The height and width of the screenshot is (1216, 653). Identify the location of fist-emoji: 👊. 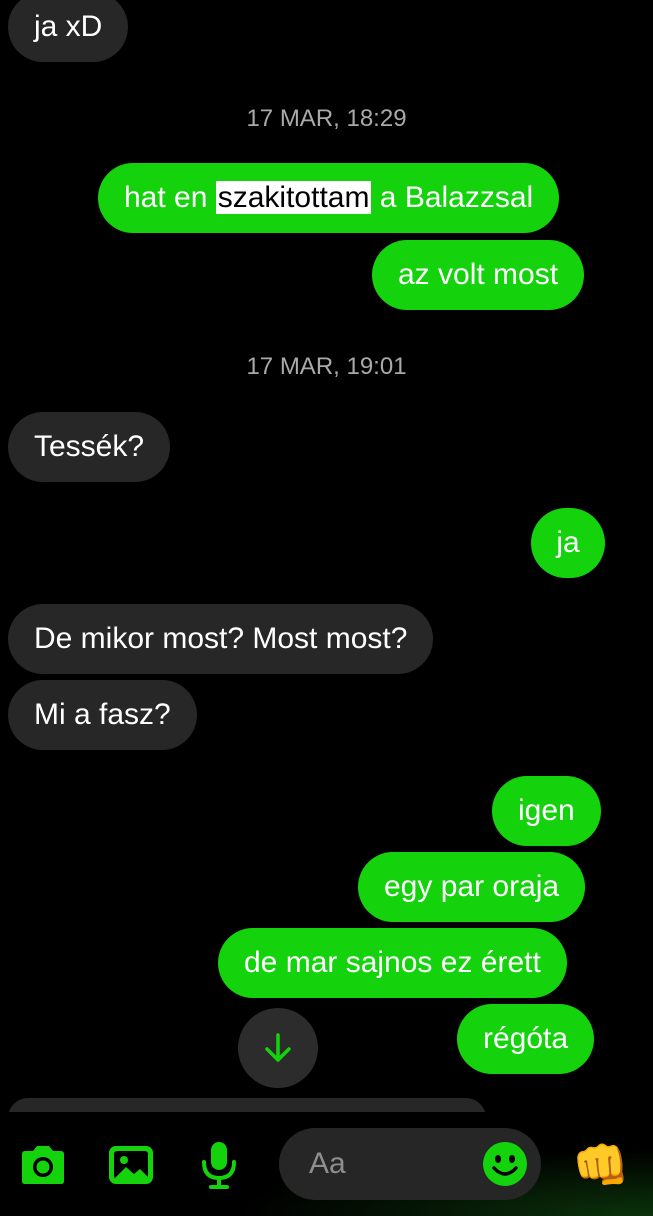
(601, 1165).